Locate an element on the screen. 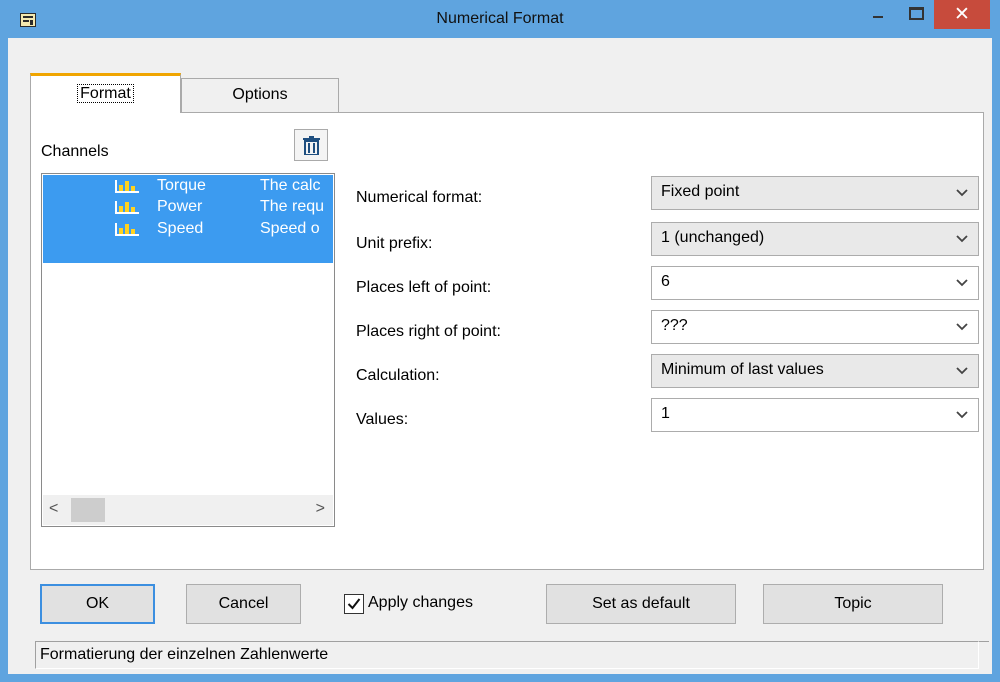 The height and width of the screenshot is (682, 1000). calculation-label: Calculation: is located at coordinates (398, 375).